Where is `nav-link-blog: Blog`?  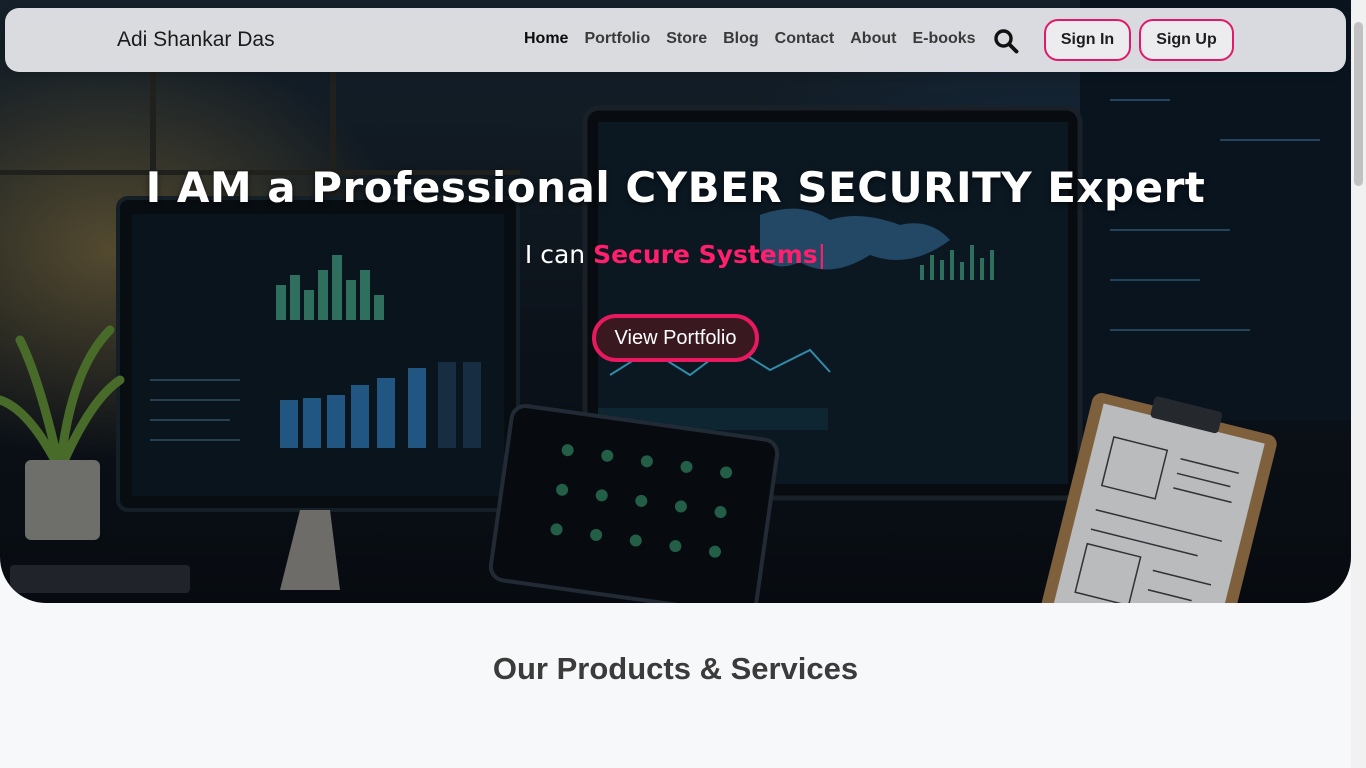 nav-link-blog: Blog is located at coordinates (741, 39).